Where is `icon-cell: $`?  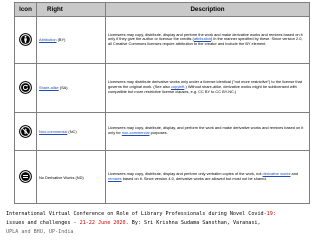
icon-cell: $ is located at coordinates (25, 131).